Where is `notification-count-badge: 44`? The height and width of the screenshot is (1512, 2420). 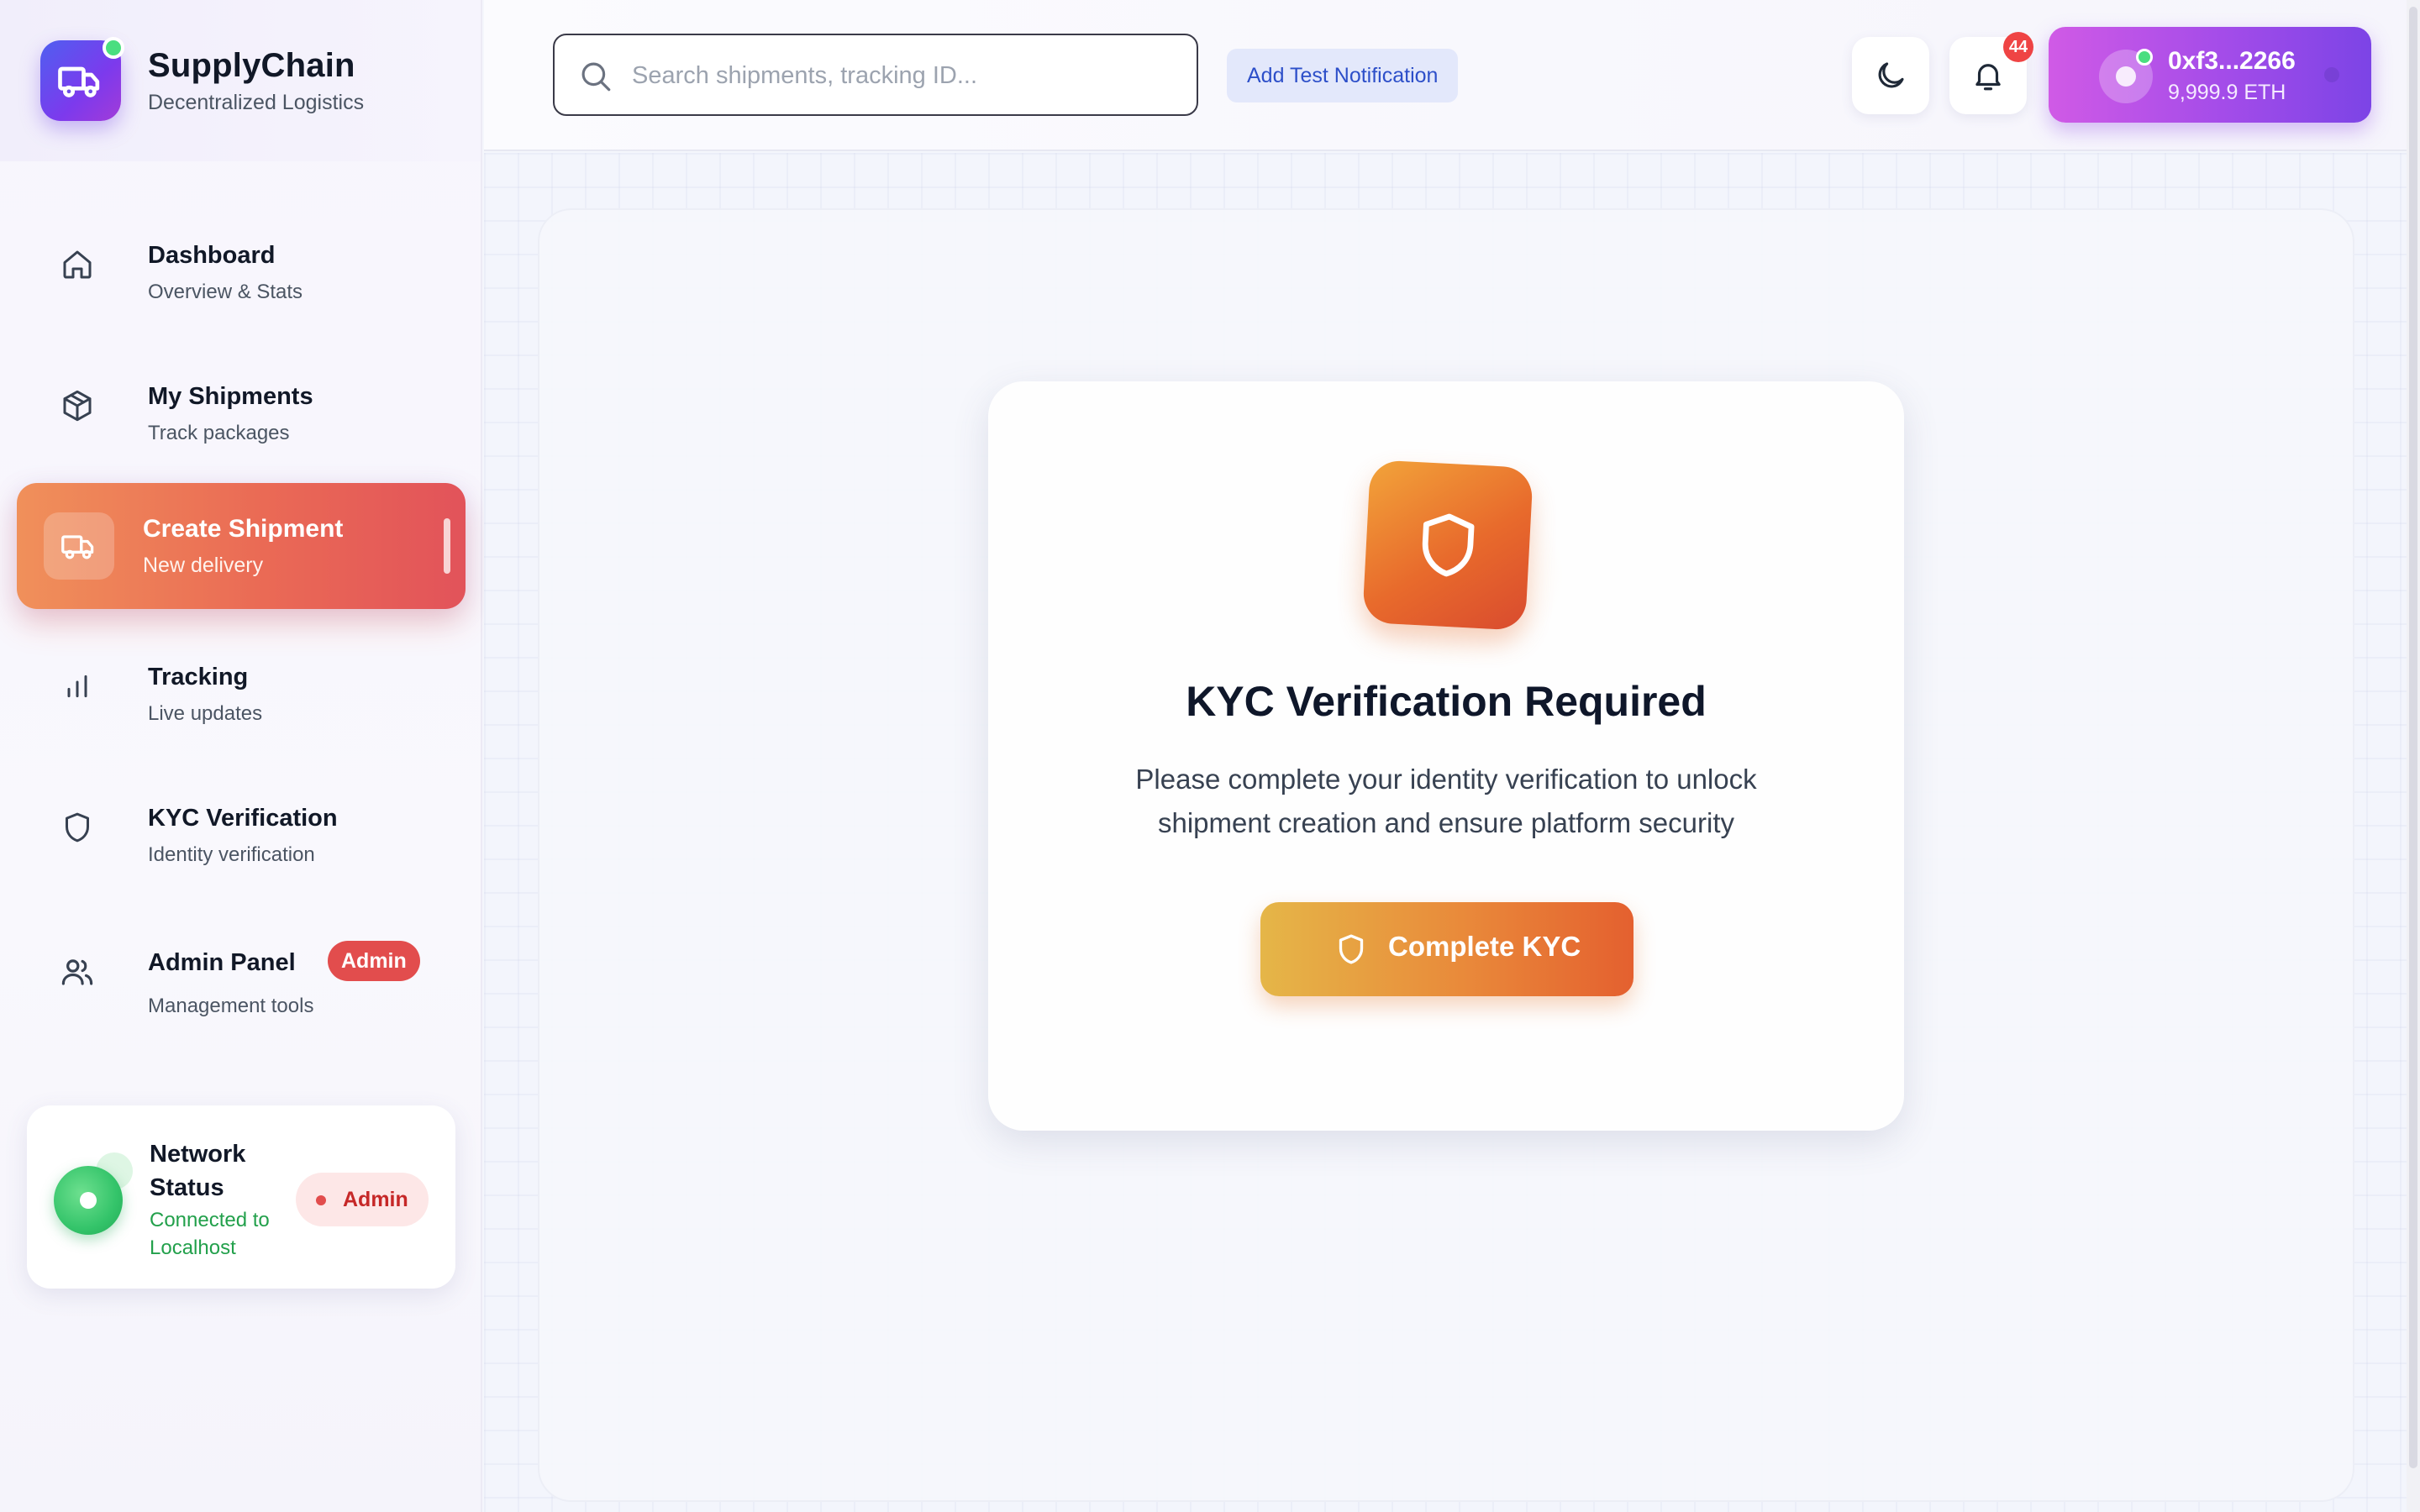 notification-count-badge: 44 is located at coordinates (2018, 47).